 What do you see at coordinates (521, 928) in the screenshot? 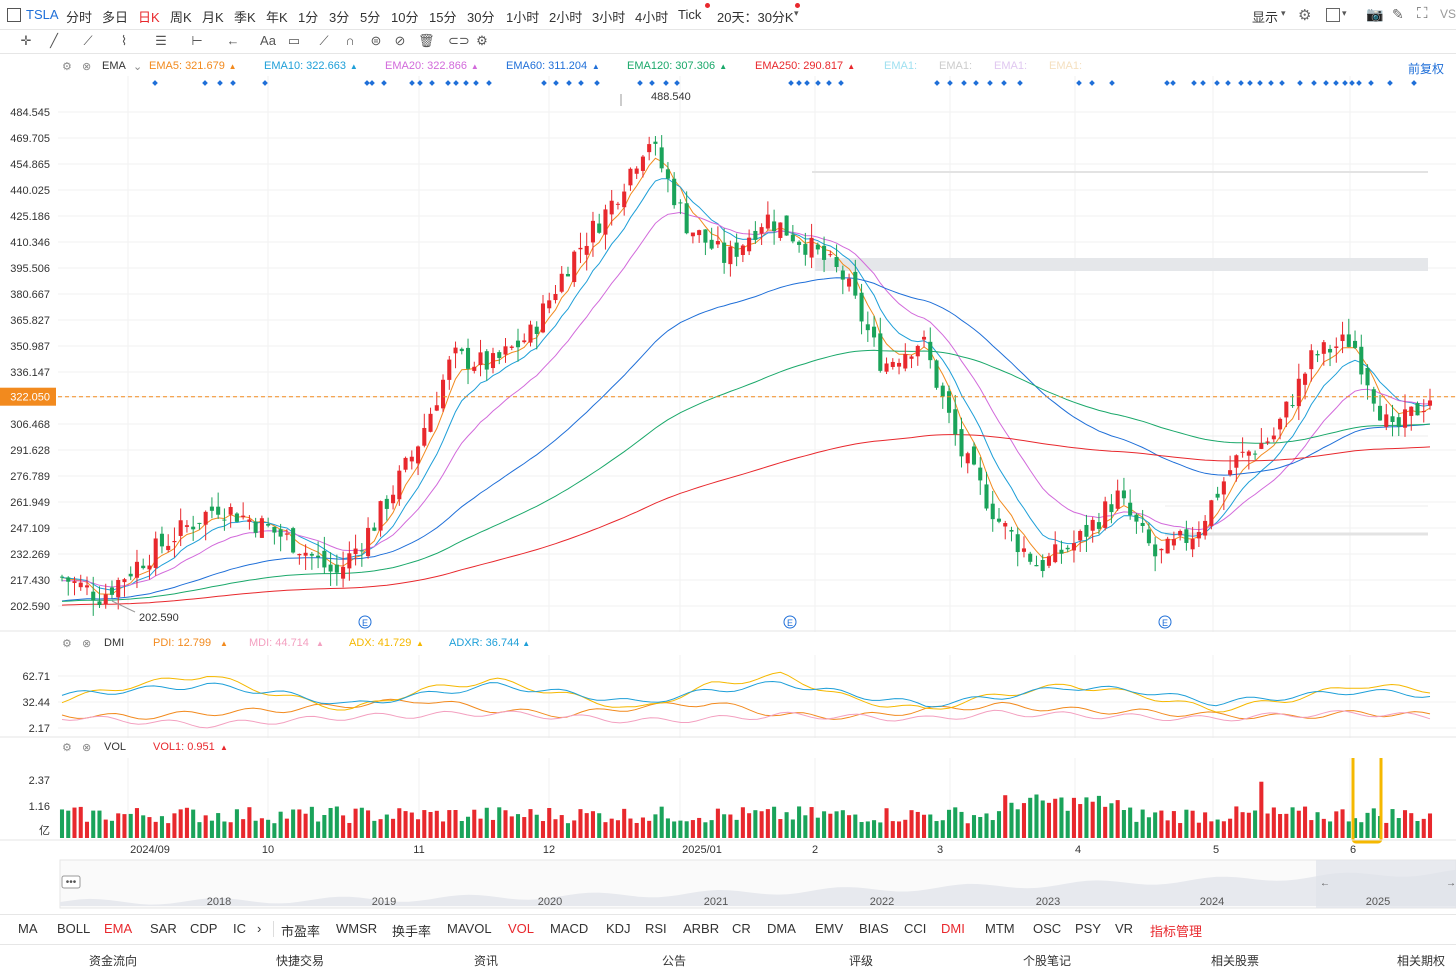
I see `indicator-tab-10: VOL` at bounding box center [521, 928].